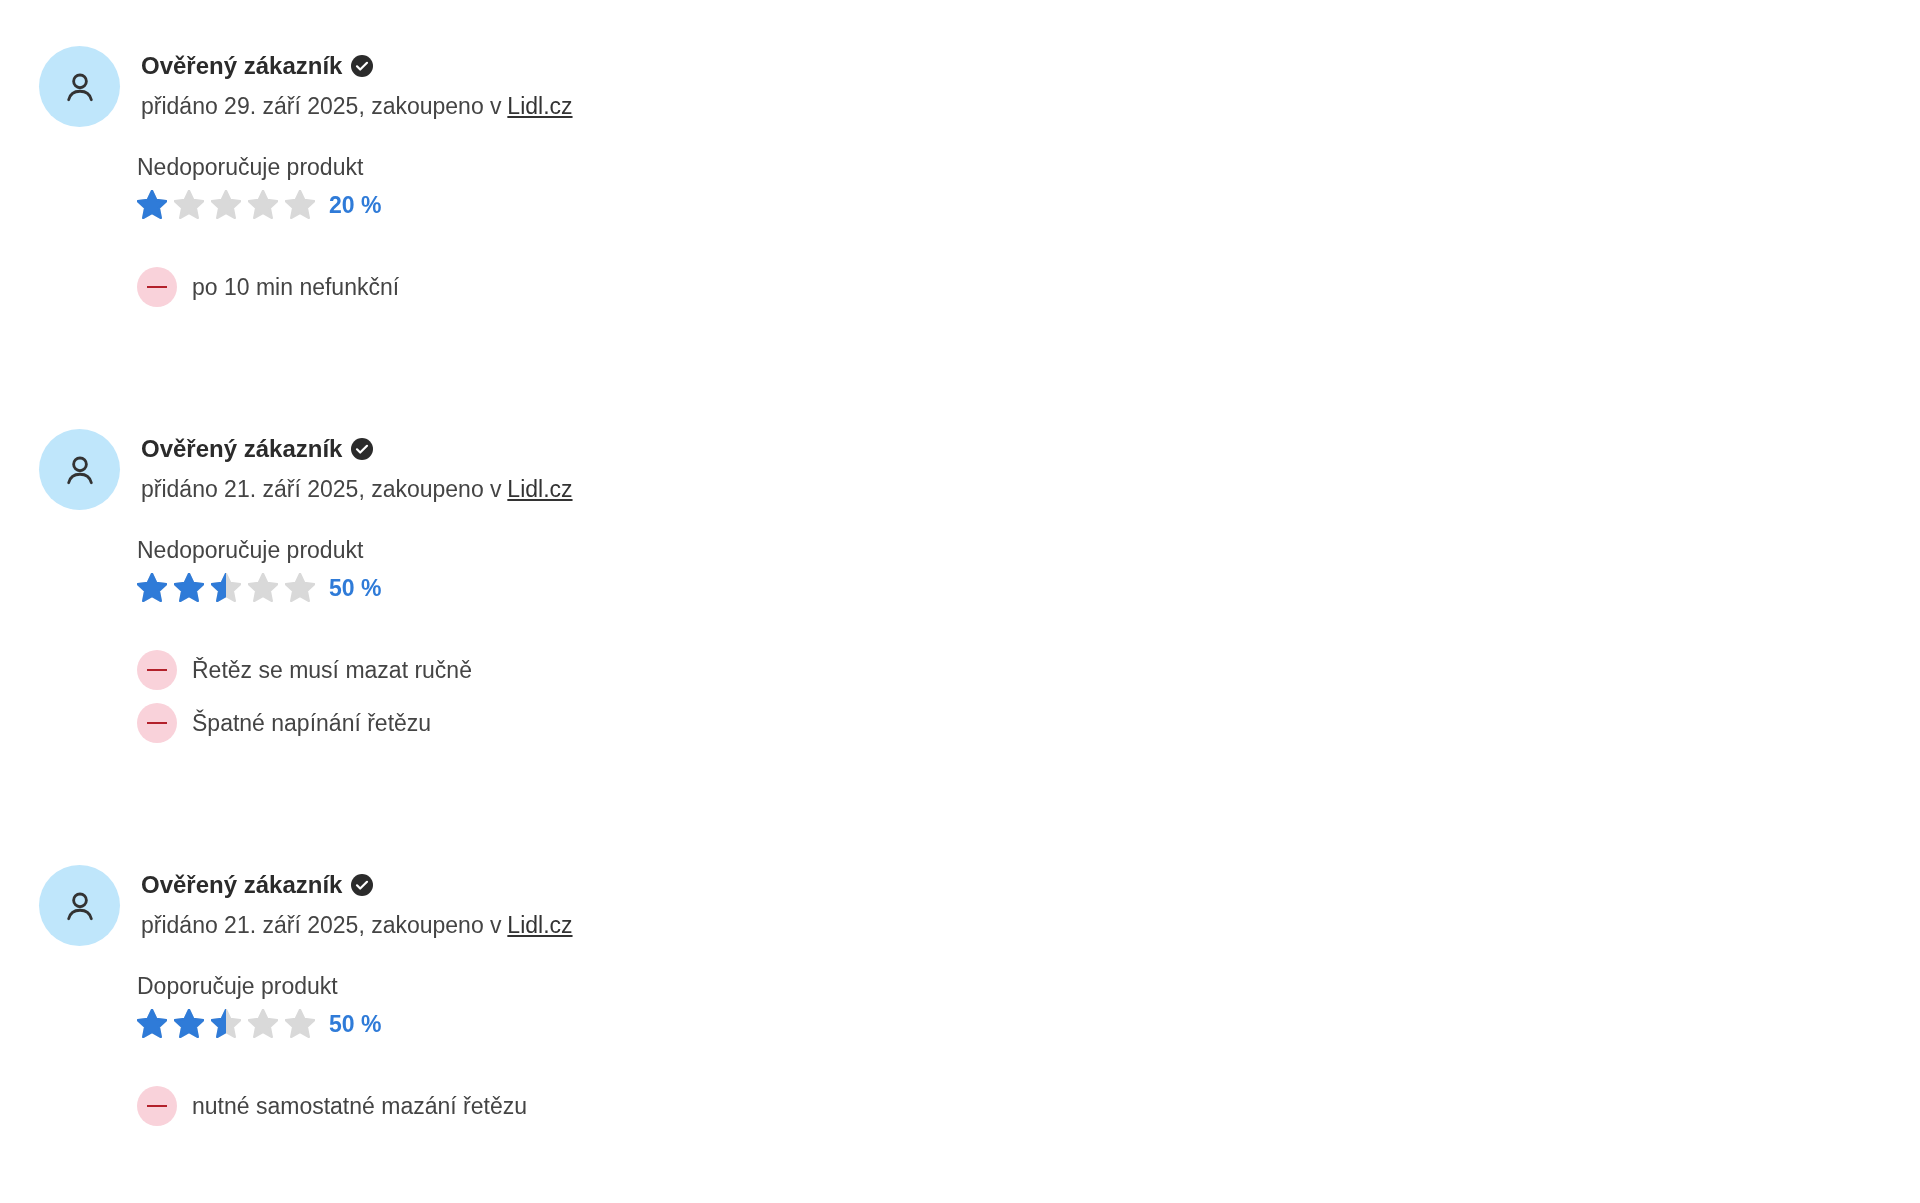 This screenshot has height=1203, width=1920. Describe the element at coordinates (296, 287) in the screenshot. I see `con-text: po 10 min nefunkční` at that location.